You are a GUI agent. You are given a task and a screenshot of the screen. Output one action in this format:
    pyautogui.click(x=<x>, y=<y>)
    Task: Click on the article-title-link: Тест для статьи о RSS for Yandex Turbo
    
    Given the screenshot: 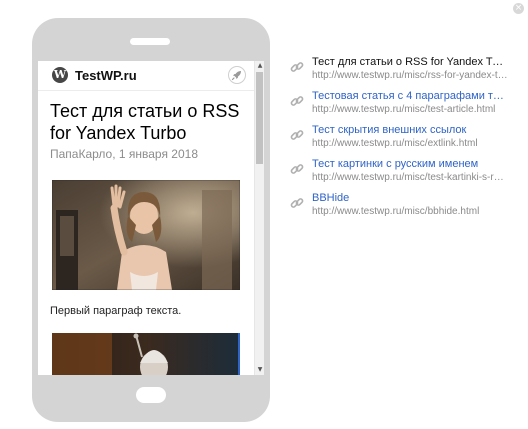 What is the action you would take?
    pyautogui.click(x=410, y=62)
    